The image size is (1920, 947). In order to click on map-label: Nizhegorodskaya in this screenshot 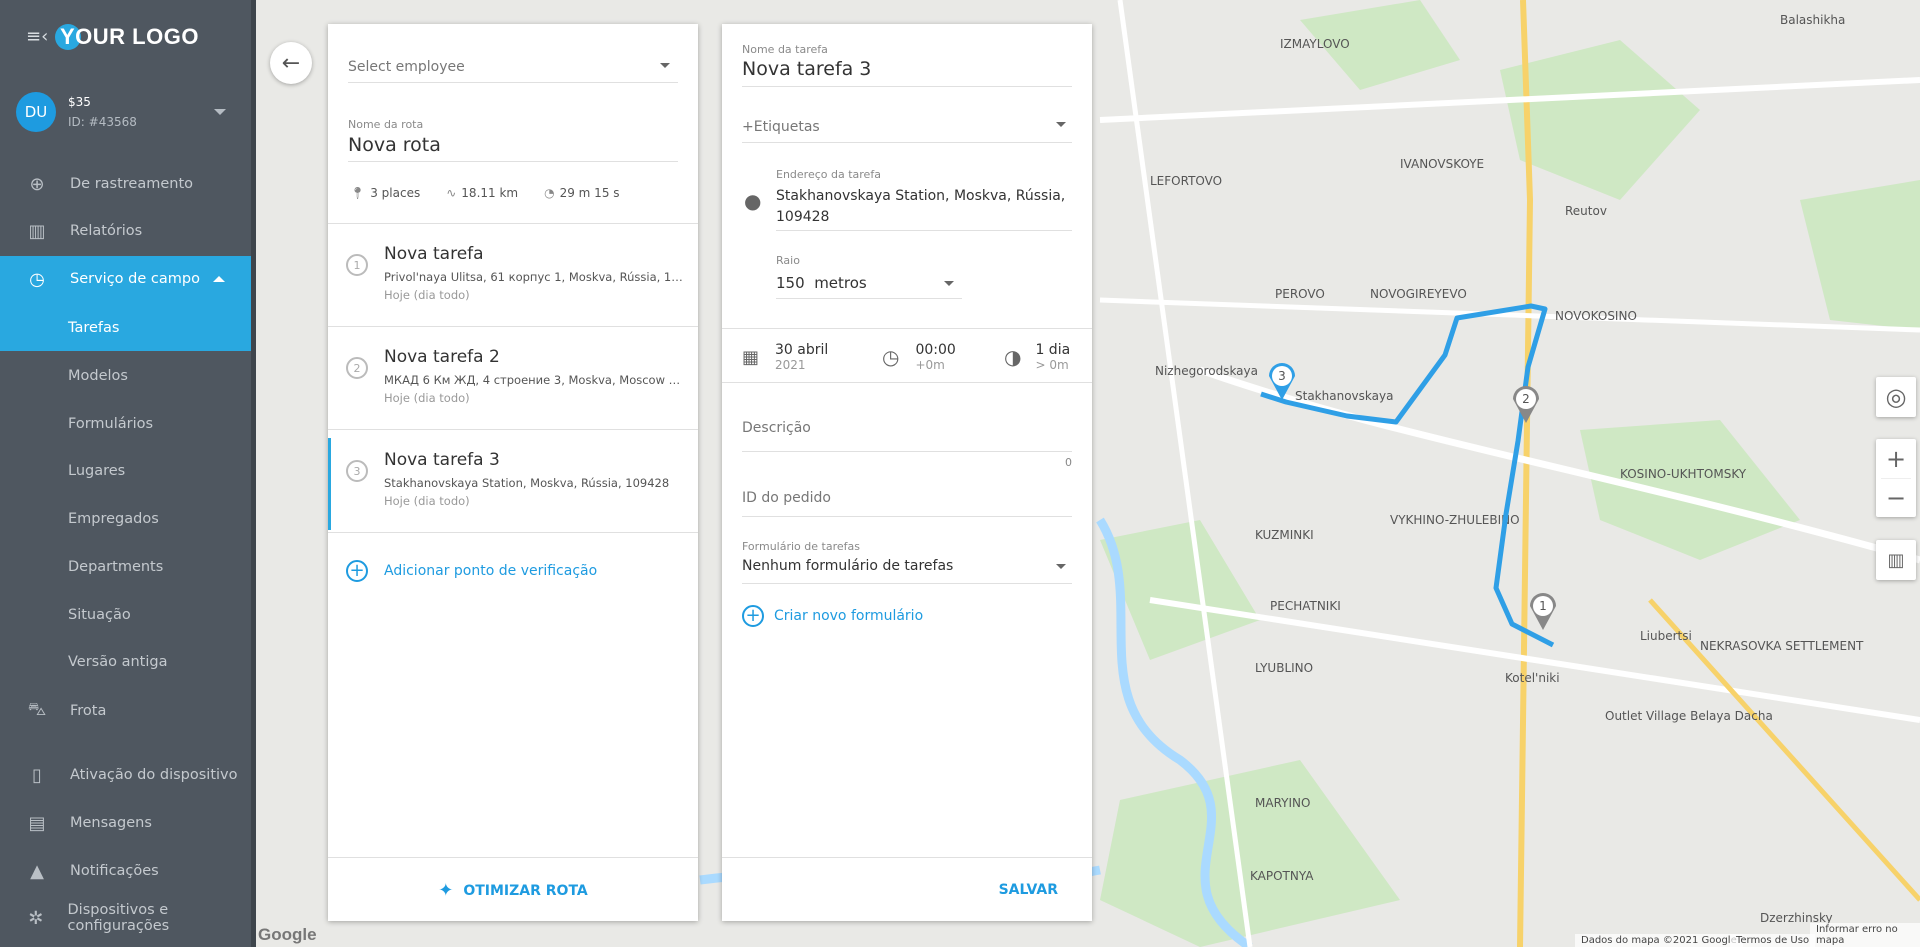, I will do `click(1206, 371)`.